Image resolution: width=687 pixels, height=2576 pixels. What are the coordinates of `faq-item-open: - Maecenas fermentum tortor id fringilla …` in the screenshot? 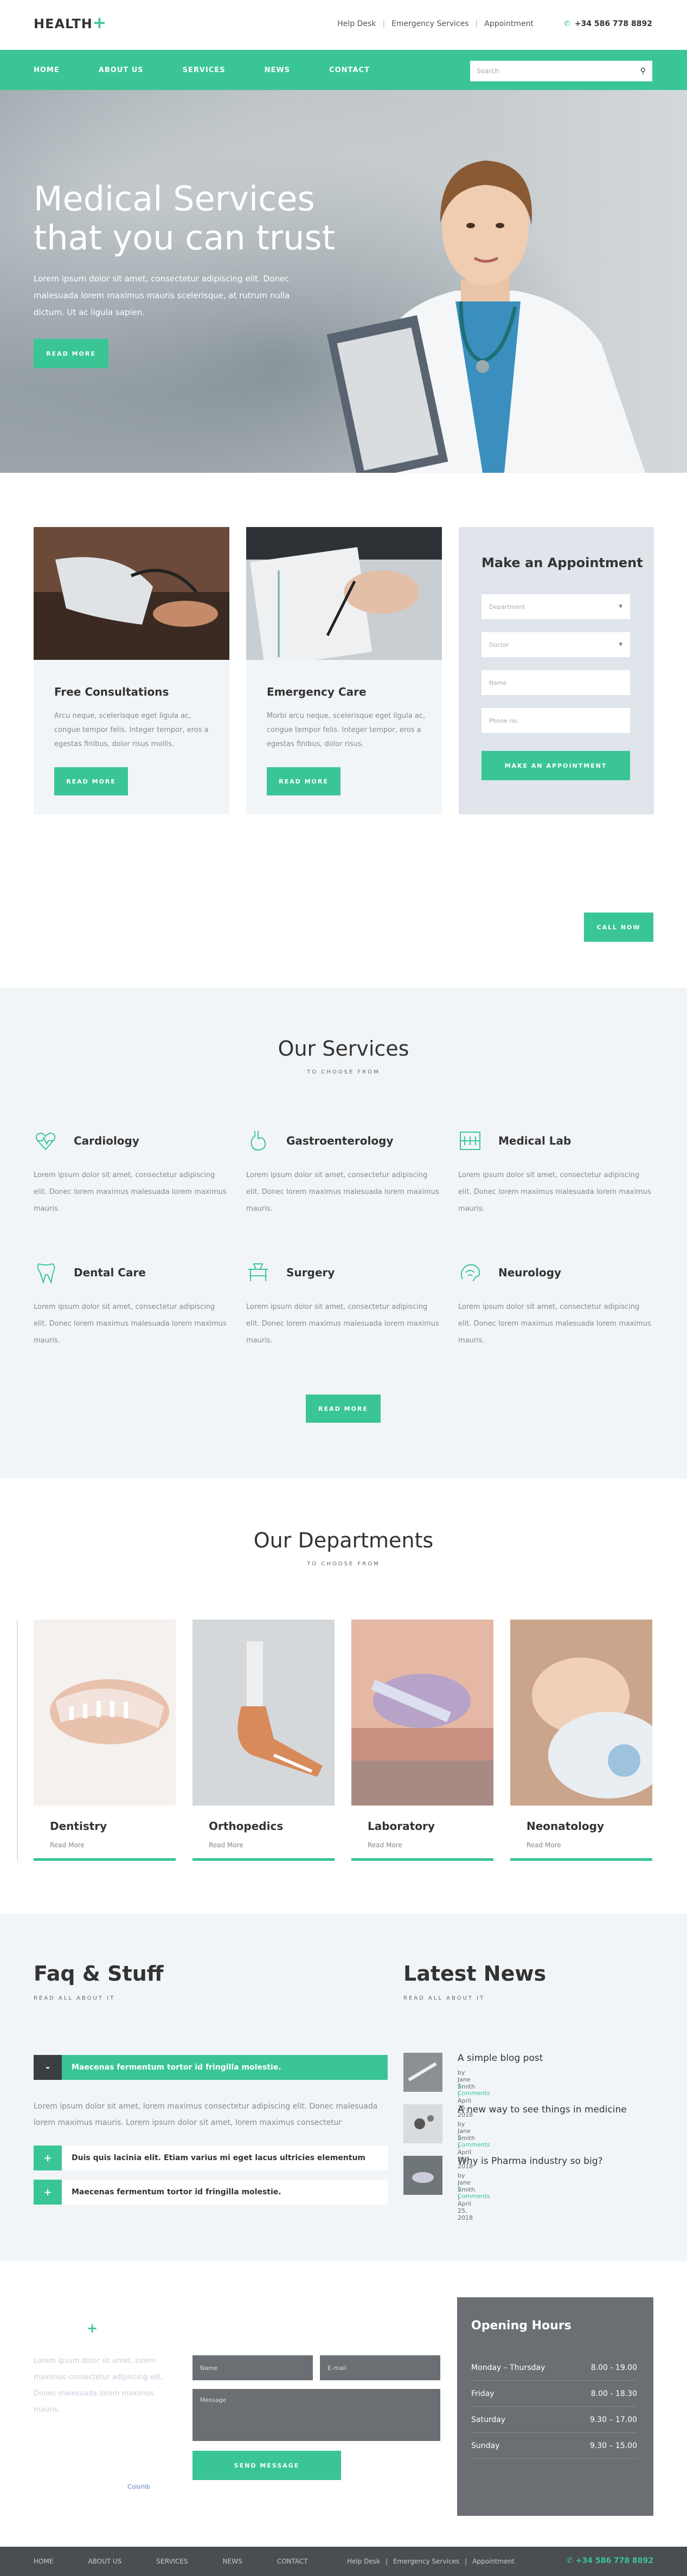 It's located at (211, 2067).